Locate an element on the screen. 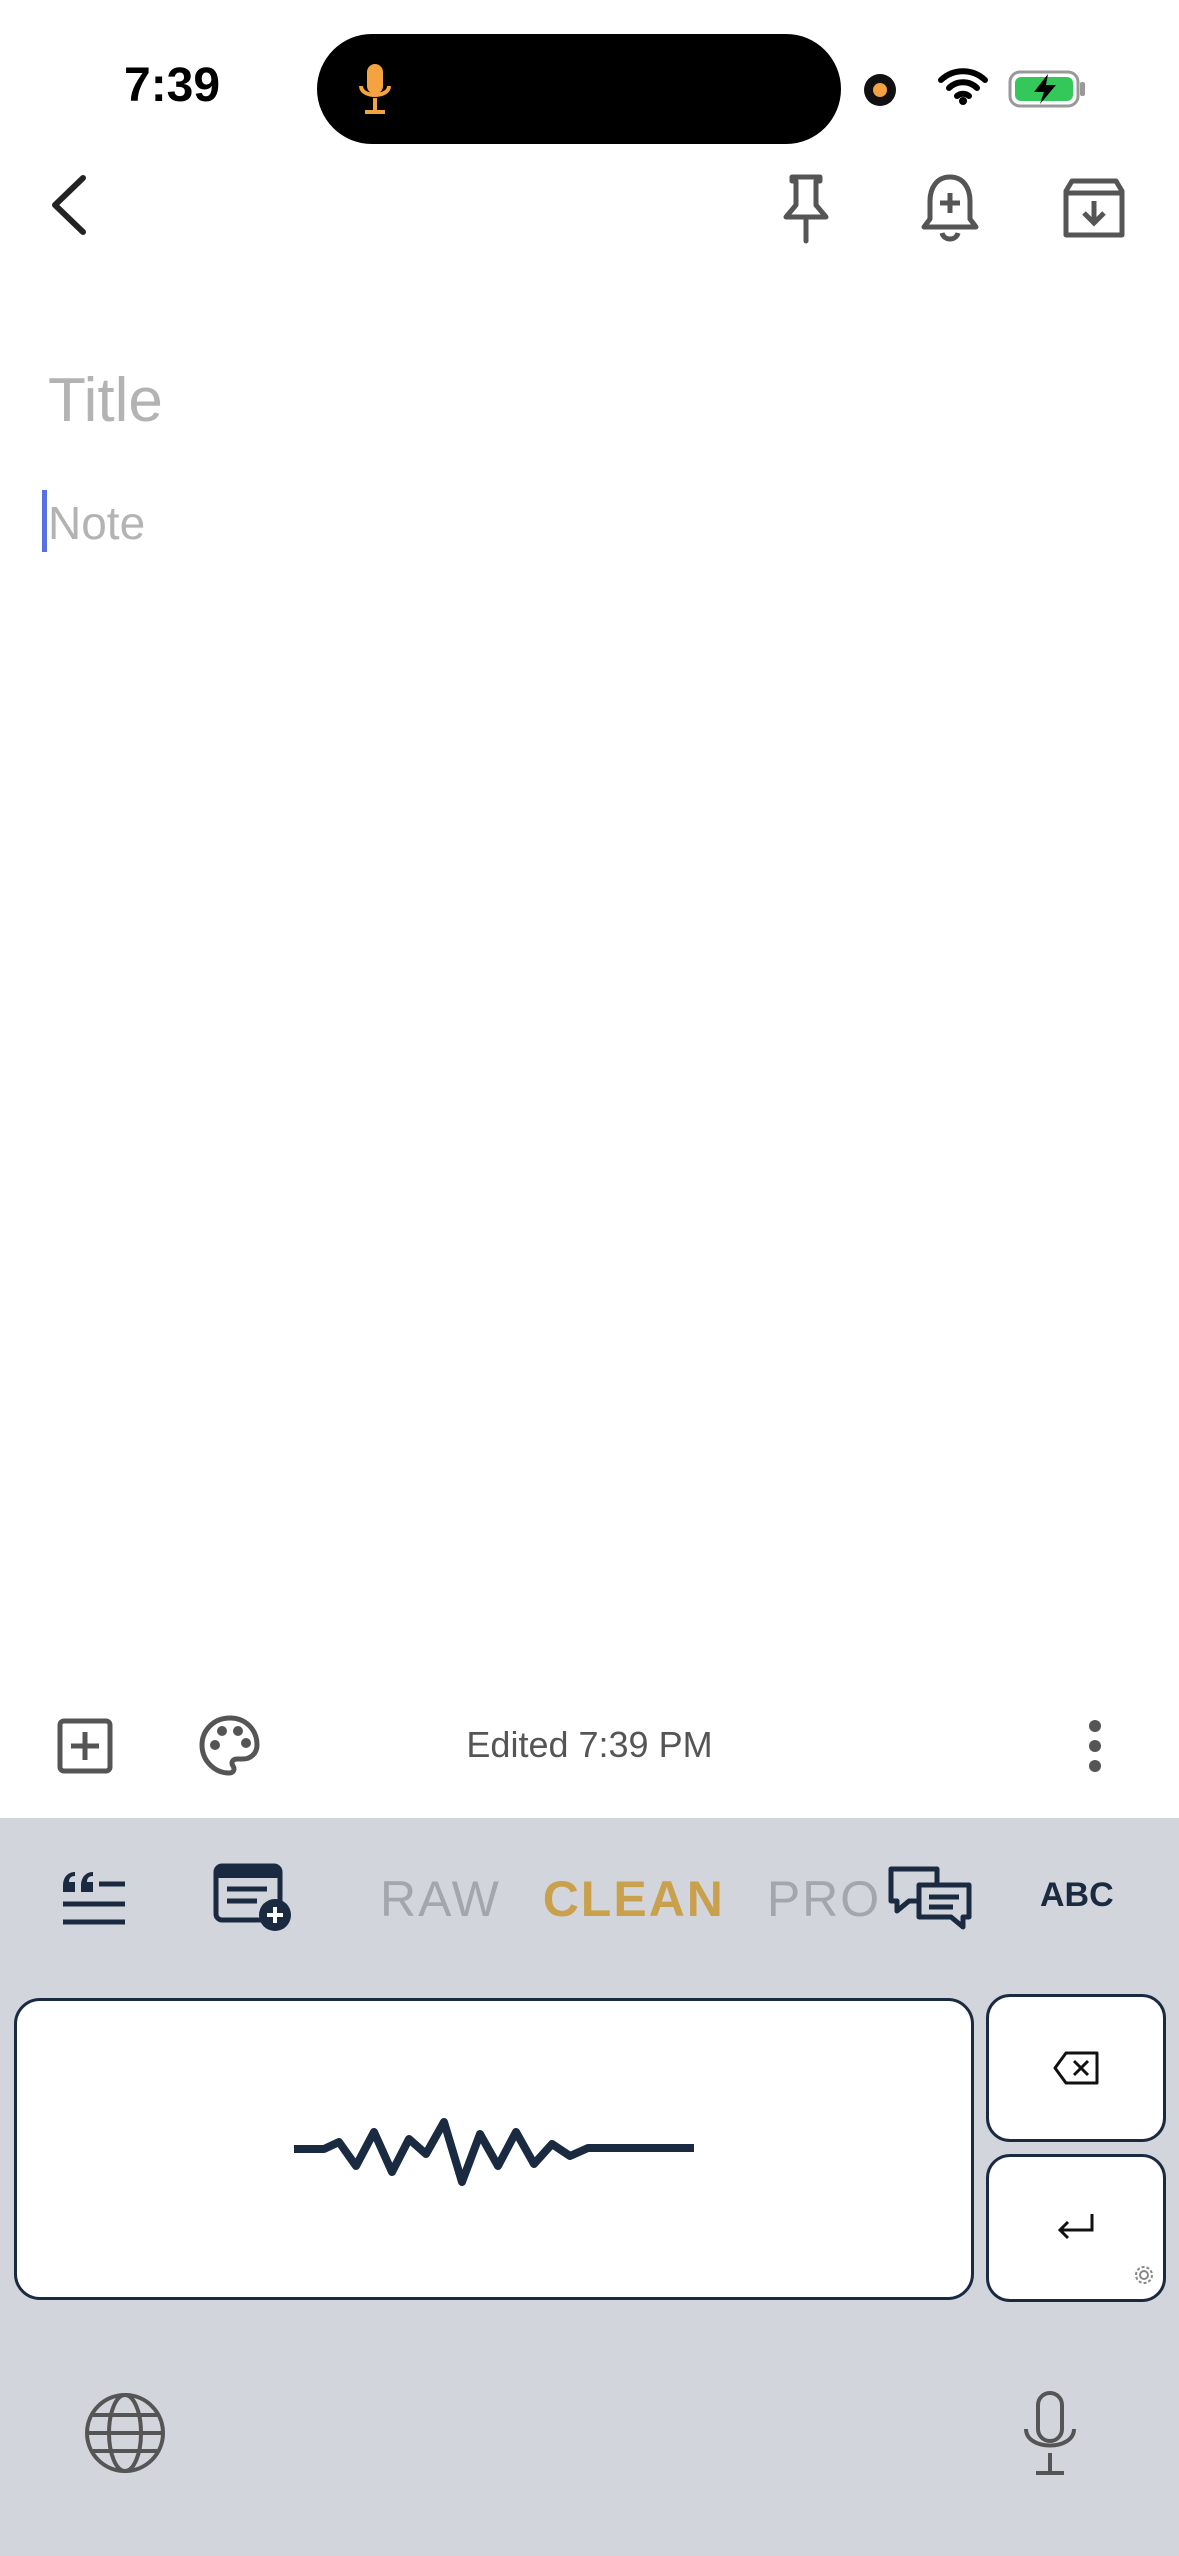 The height and width of the screenshot is (2556, 1179). backspace-icon is located at coordinates (1076, 2068).